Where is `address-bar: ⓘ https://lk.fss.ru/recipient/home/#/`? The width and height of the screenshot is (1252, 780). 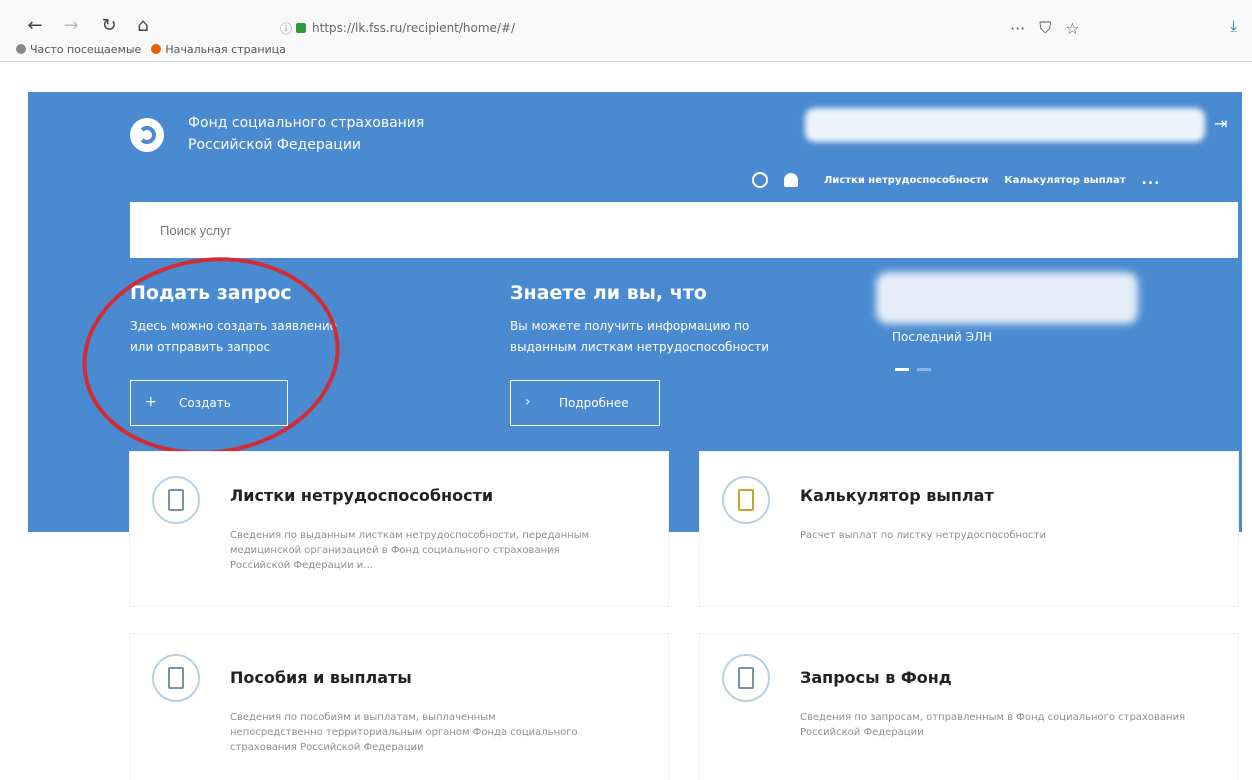 address-bar: ⓘ https://lk.fss.ru/recipient/home/#/ is located at coordinates (690, 28).